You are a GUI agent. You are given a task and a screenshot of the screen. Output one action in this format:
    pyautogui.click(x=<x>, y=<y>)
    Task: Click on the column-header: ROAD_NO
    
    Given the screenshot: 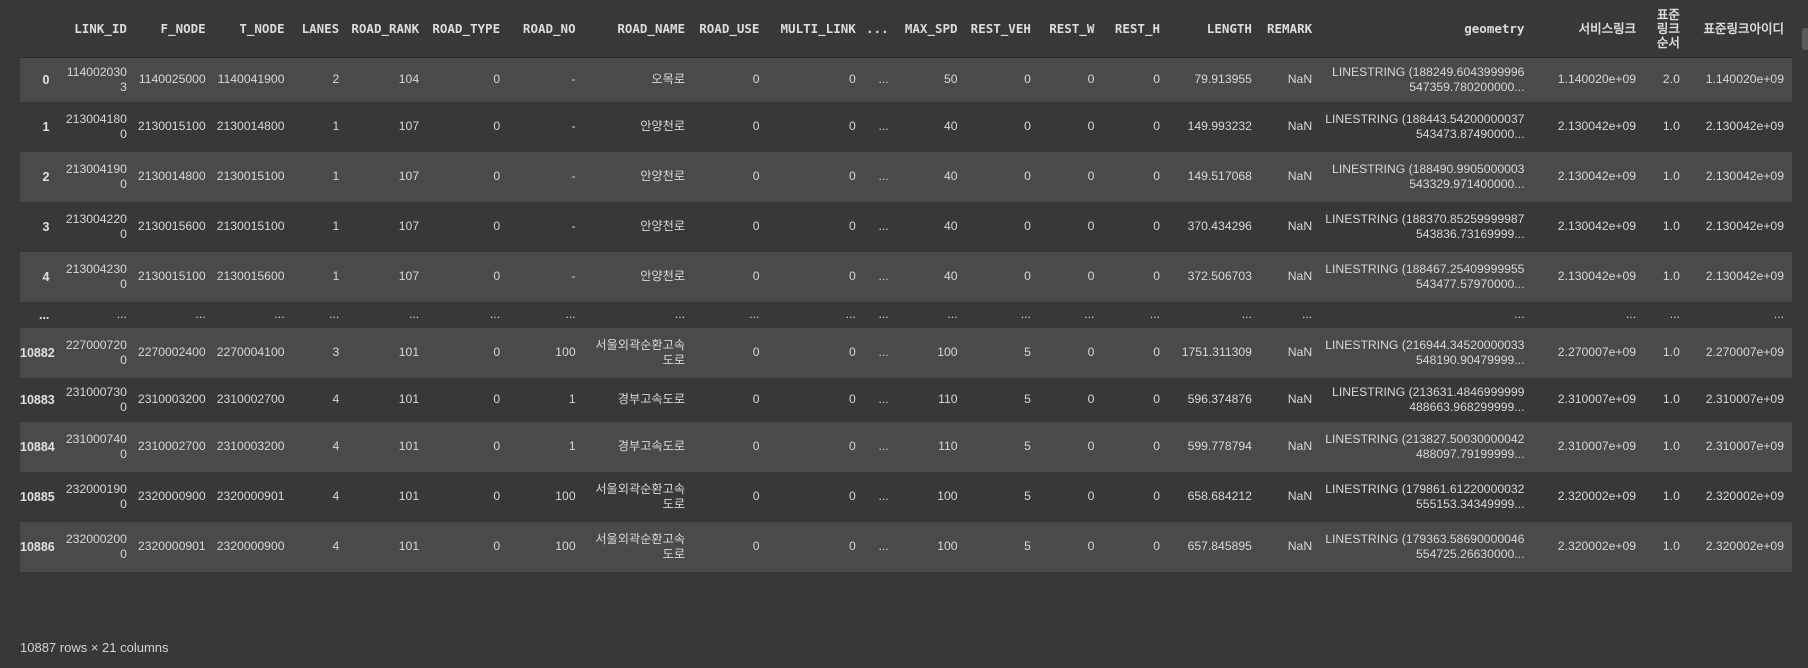 What is the action you would take?
    pyautogui.click(x=546, y=29)
    